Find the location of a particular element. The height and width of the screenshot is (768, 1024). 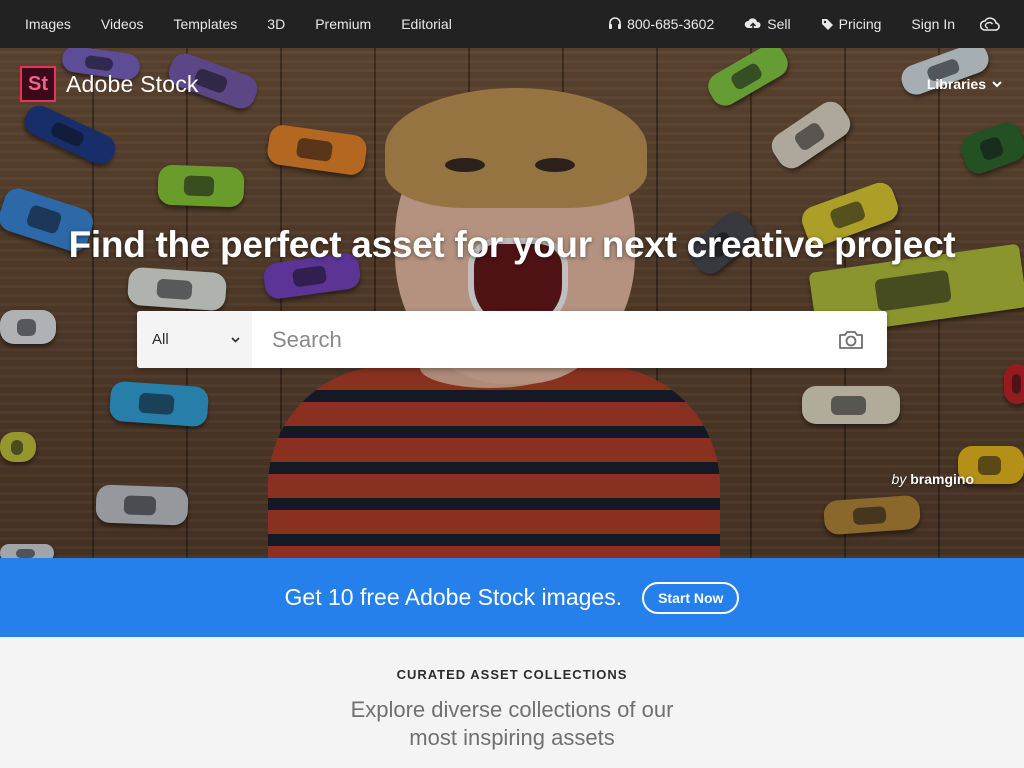

search-bar: All is located at coordinates (512, 339).